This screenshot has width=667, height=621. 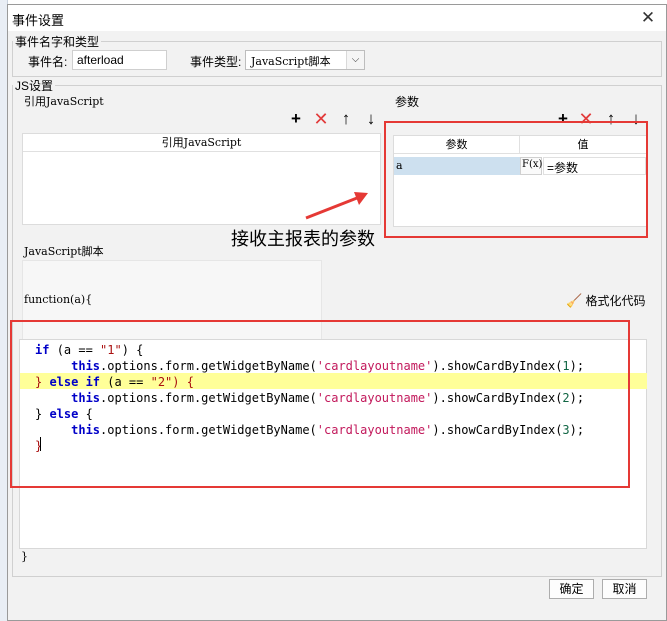 I want to click on params-label: 参数, so click(x=407, y=102).